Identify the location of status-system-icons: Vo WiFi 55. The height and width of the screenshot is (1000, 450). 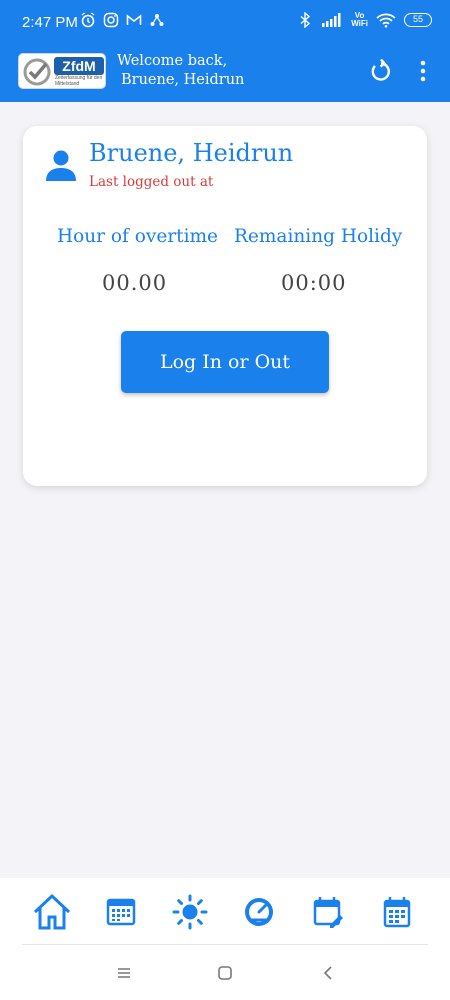
(364, 20).